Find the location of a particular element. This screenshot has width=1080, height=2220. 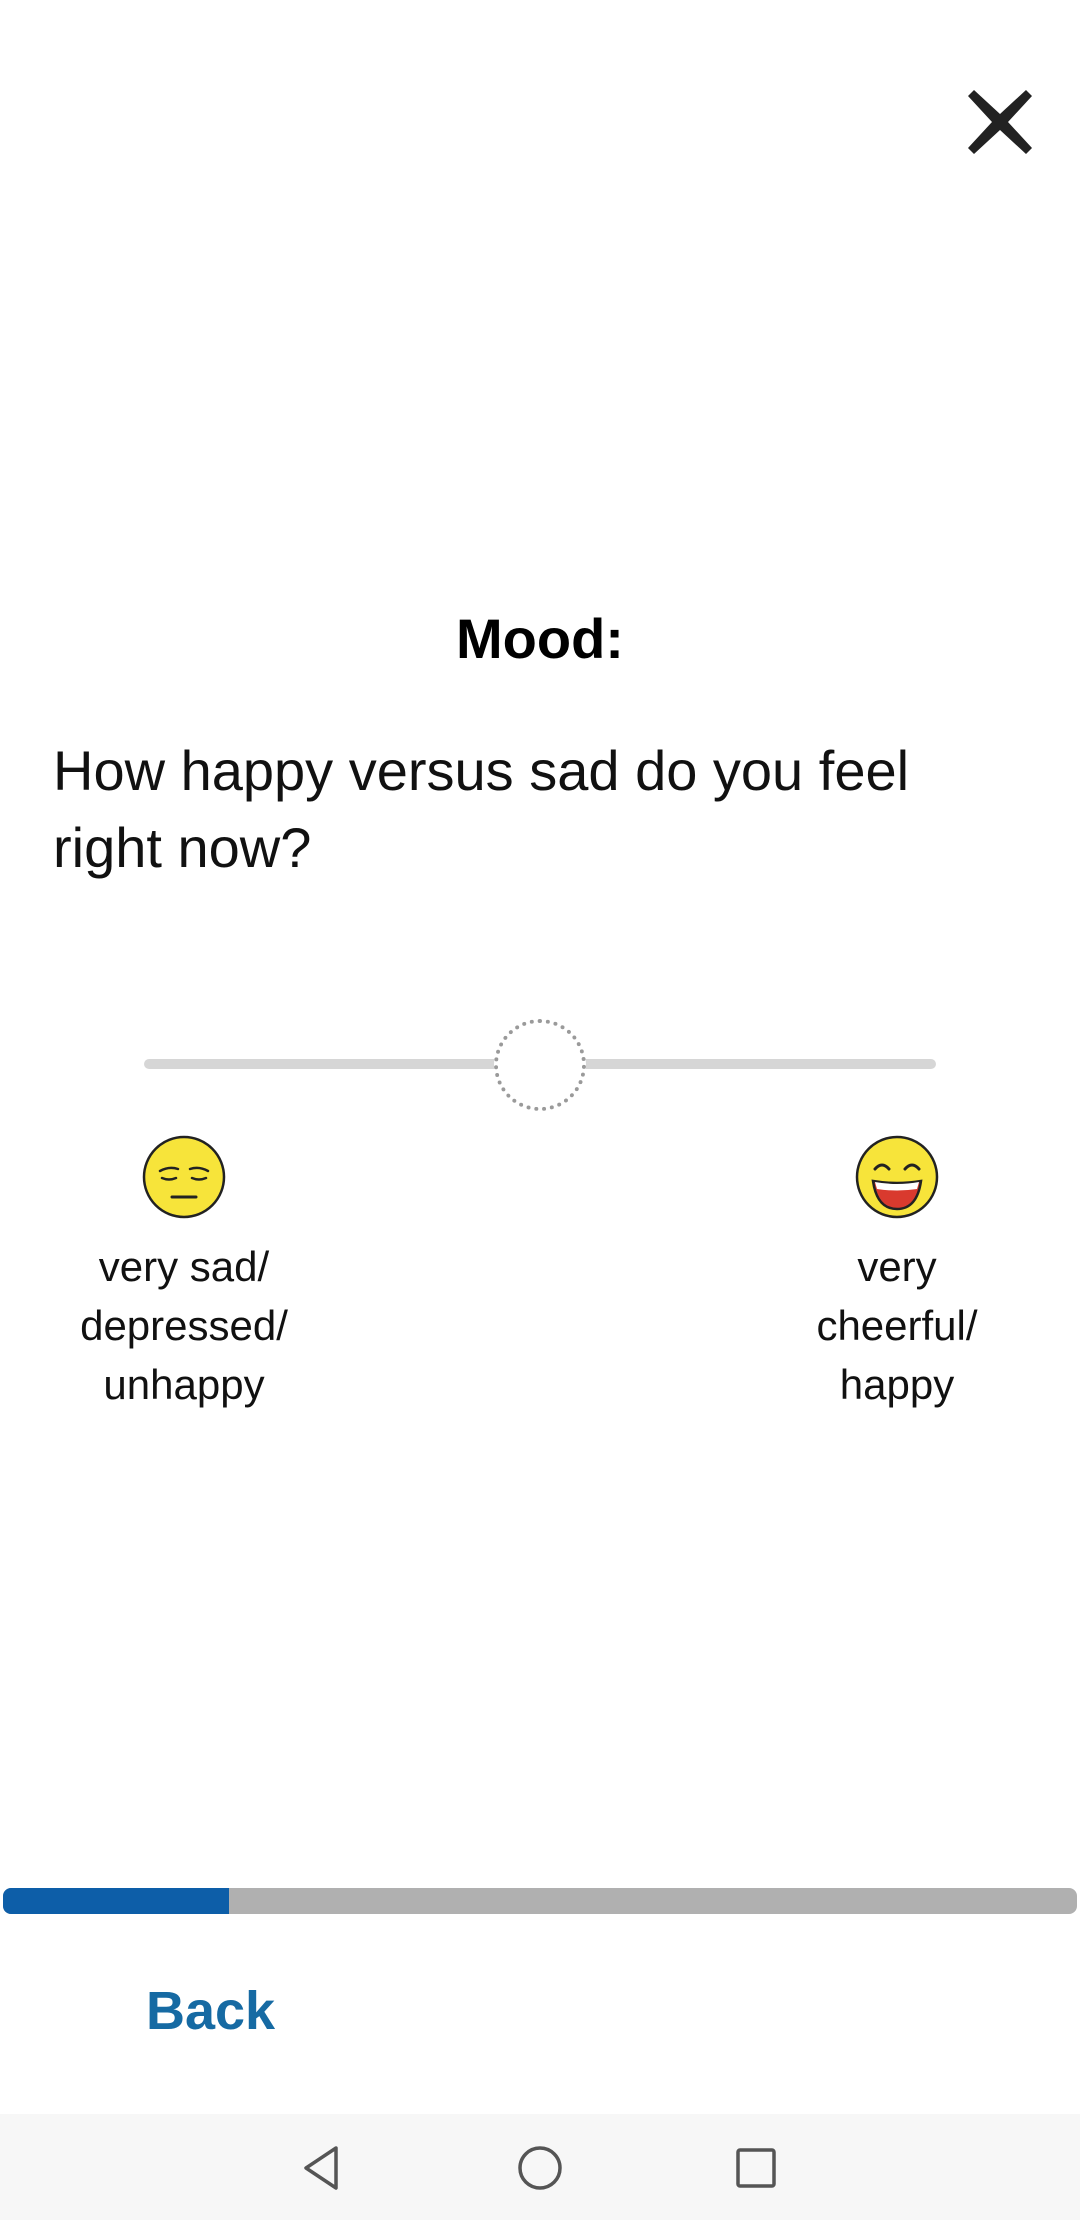

anchor-right-label: very cheerful/ happy is located at coordinates (897, 1325).